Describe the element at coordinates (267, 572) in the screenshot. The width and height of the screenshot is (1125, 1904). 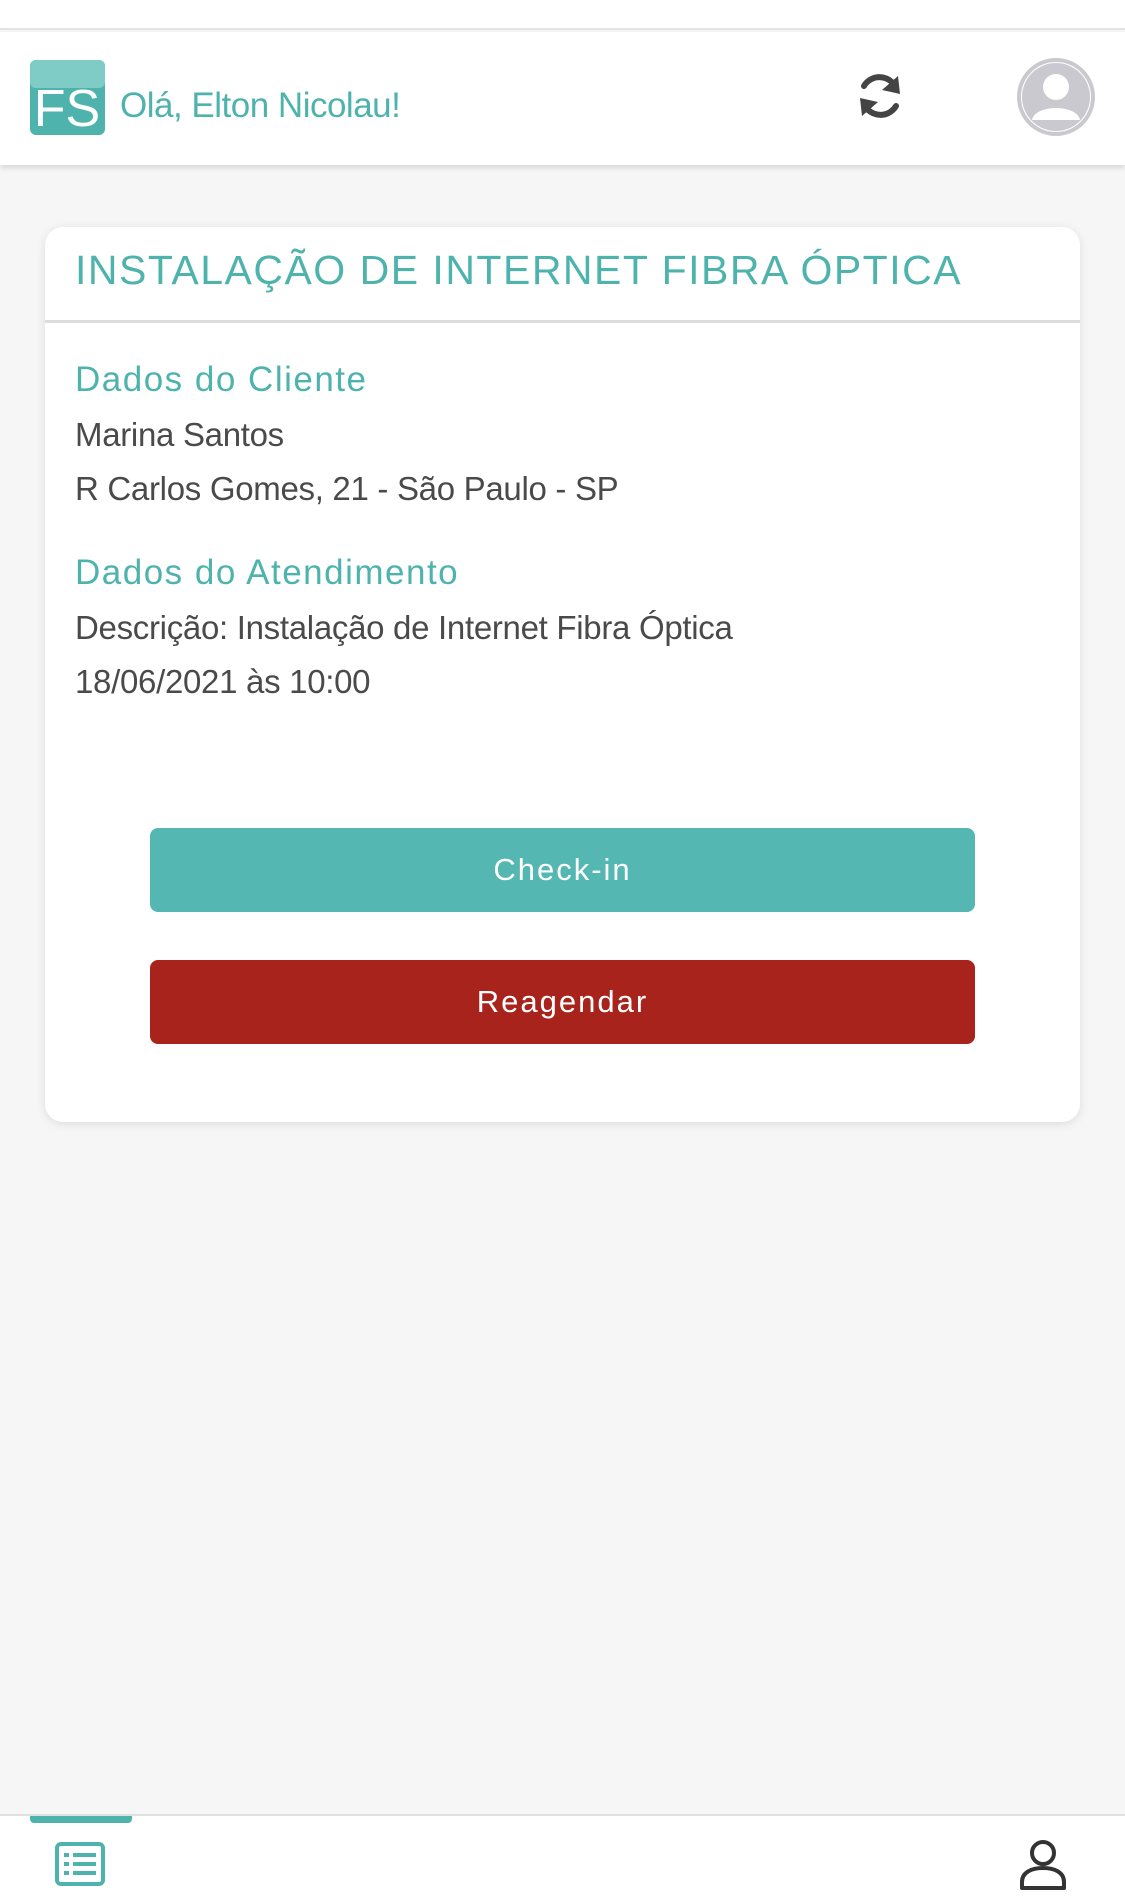
I see `service-section-heading: Dados do Atendimento` at that location.